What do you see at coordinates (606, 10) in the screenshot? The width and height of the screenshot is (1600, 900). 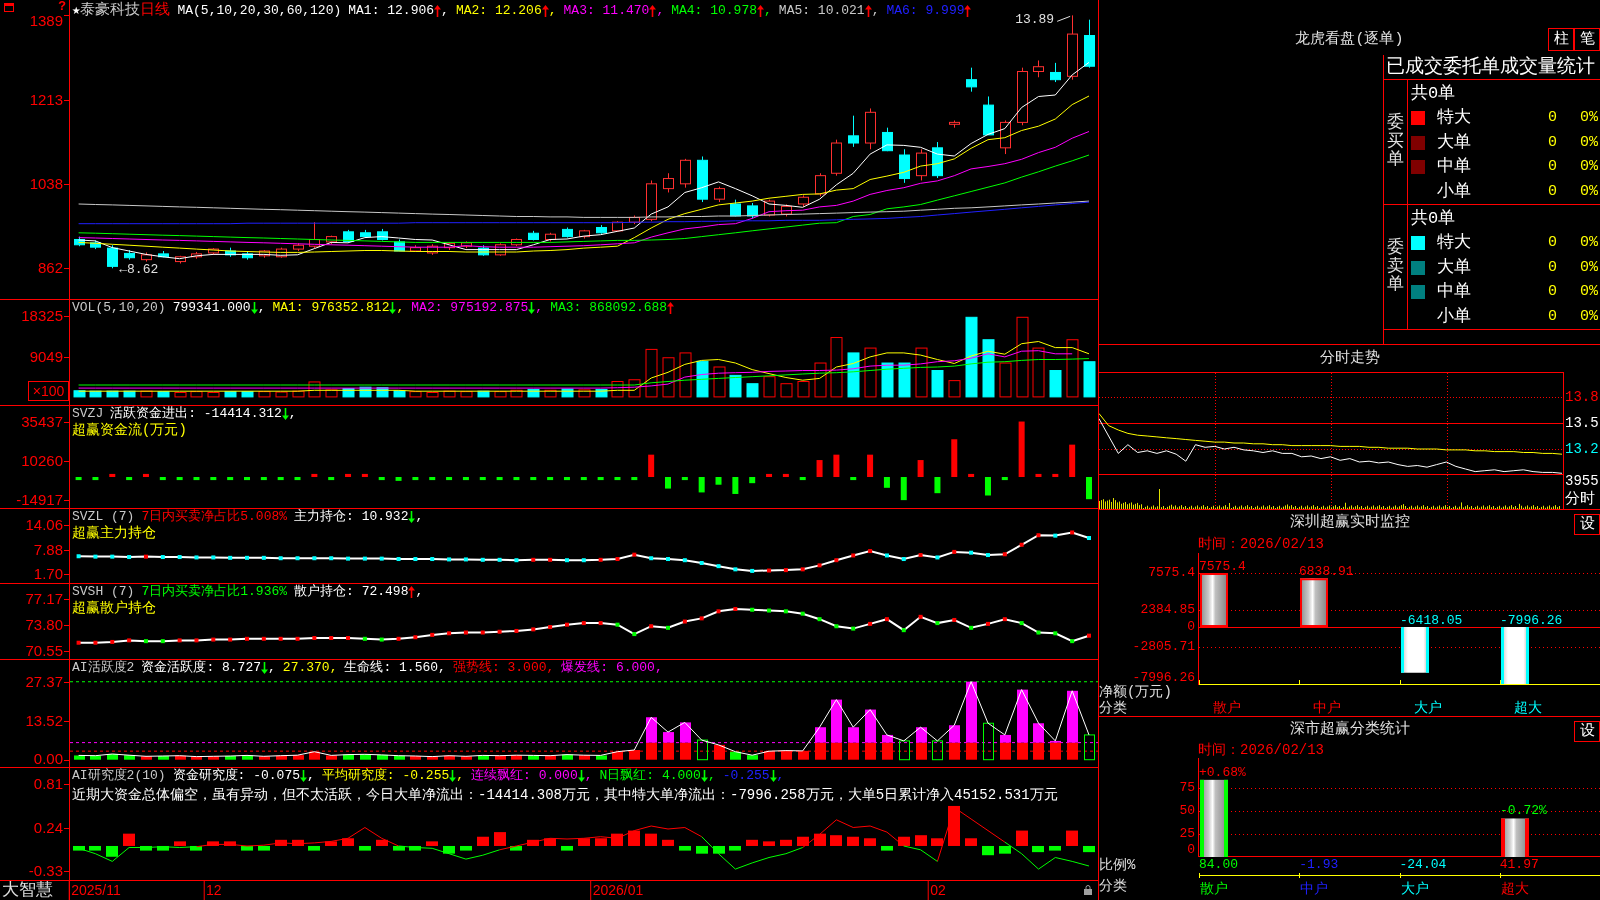 I see `indicator-reading: MA3: 11.470` at bounding box center [606, 10].